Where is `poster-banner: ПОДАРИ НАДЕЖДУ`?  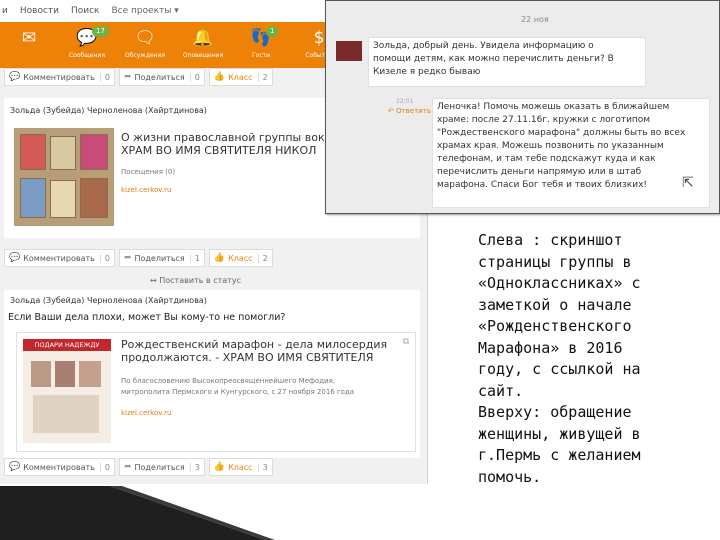
poster-banner: ПОДАРИ НАДЕЖДУ is located at coordinates (67, 345).